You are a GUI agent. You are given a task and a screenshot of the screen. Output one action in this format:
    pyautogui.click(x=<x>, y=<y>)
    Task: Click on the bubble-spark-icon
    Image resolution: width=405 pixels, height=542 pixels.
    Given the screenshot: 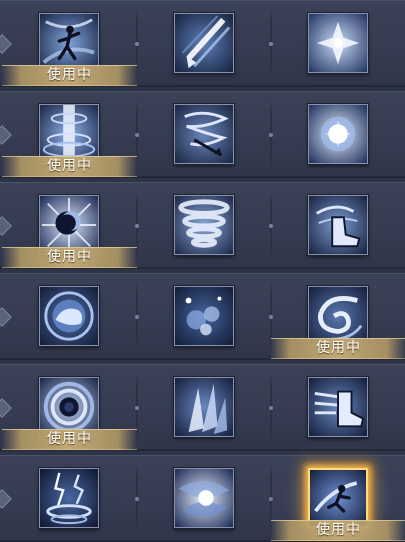 What is the action you would take?
    pyautogui.click(x=204, y=316)
    